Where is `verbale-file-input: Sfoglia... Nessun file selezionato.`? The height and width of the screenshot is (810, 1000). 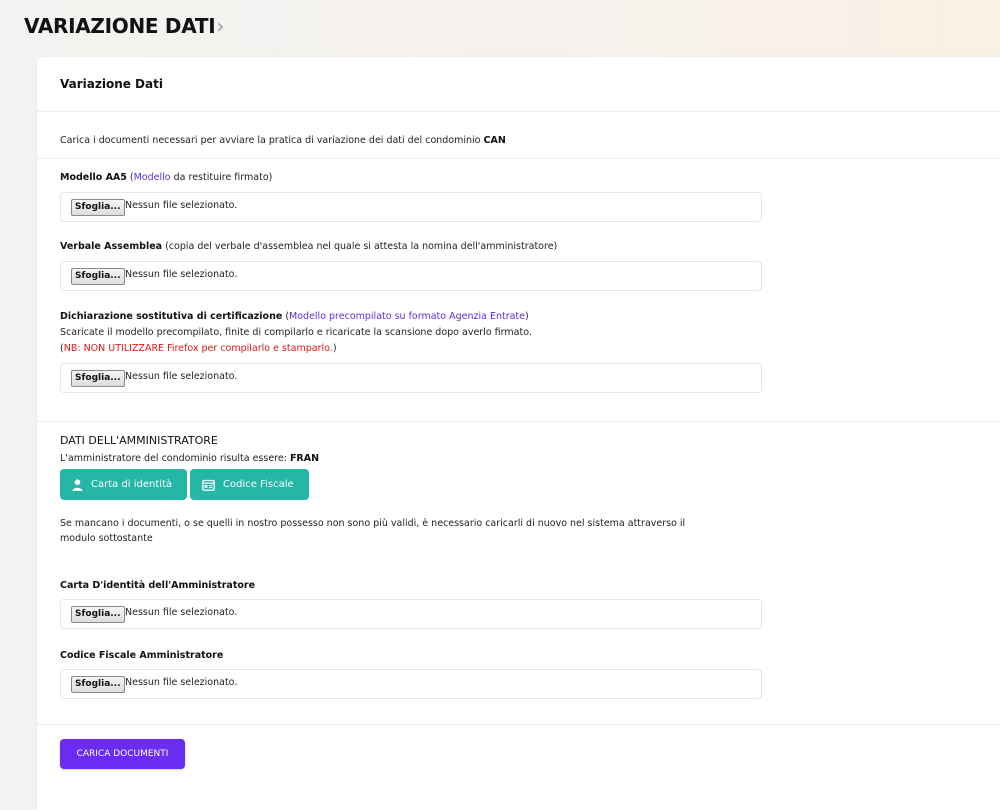
verbale-file-input: Sfoglia... Nessun file selezionato. is located at coordinates (411, 276).